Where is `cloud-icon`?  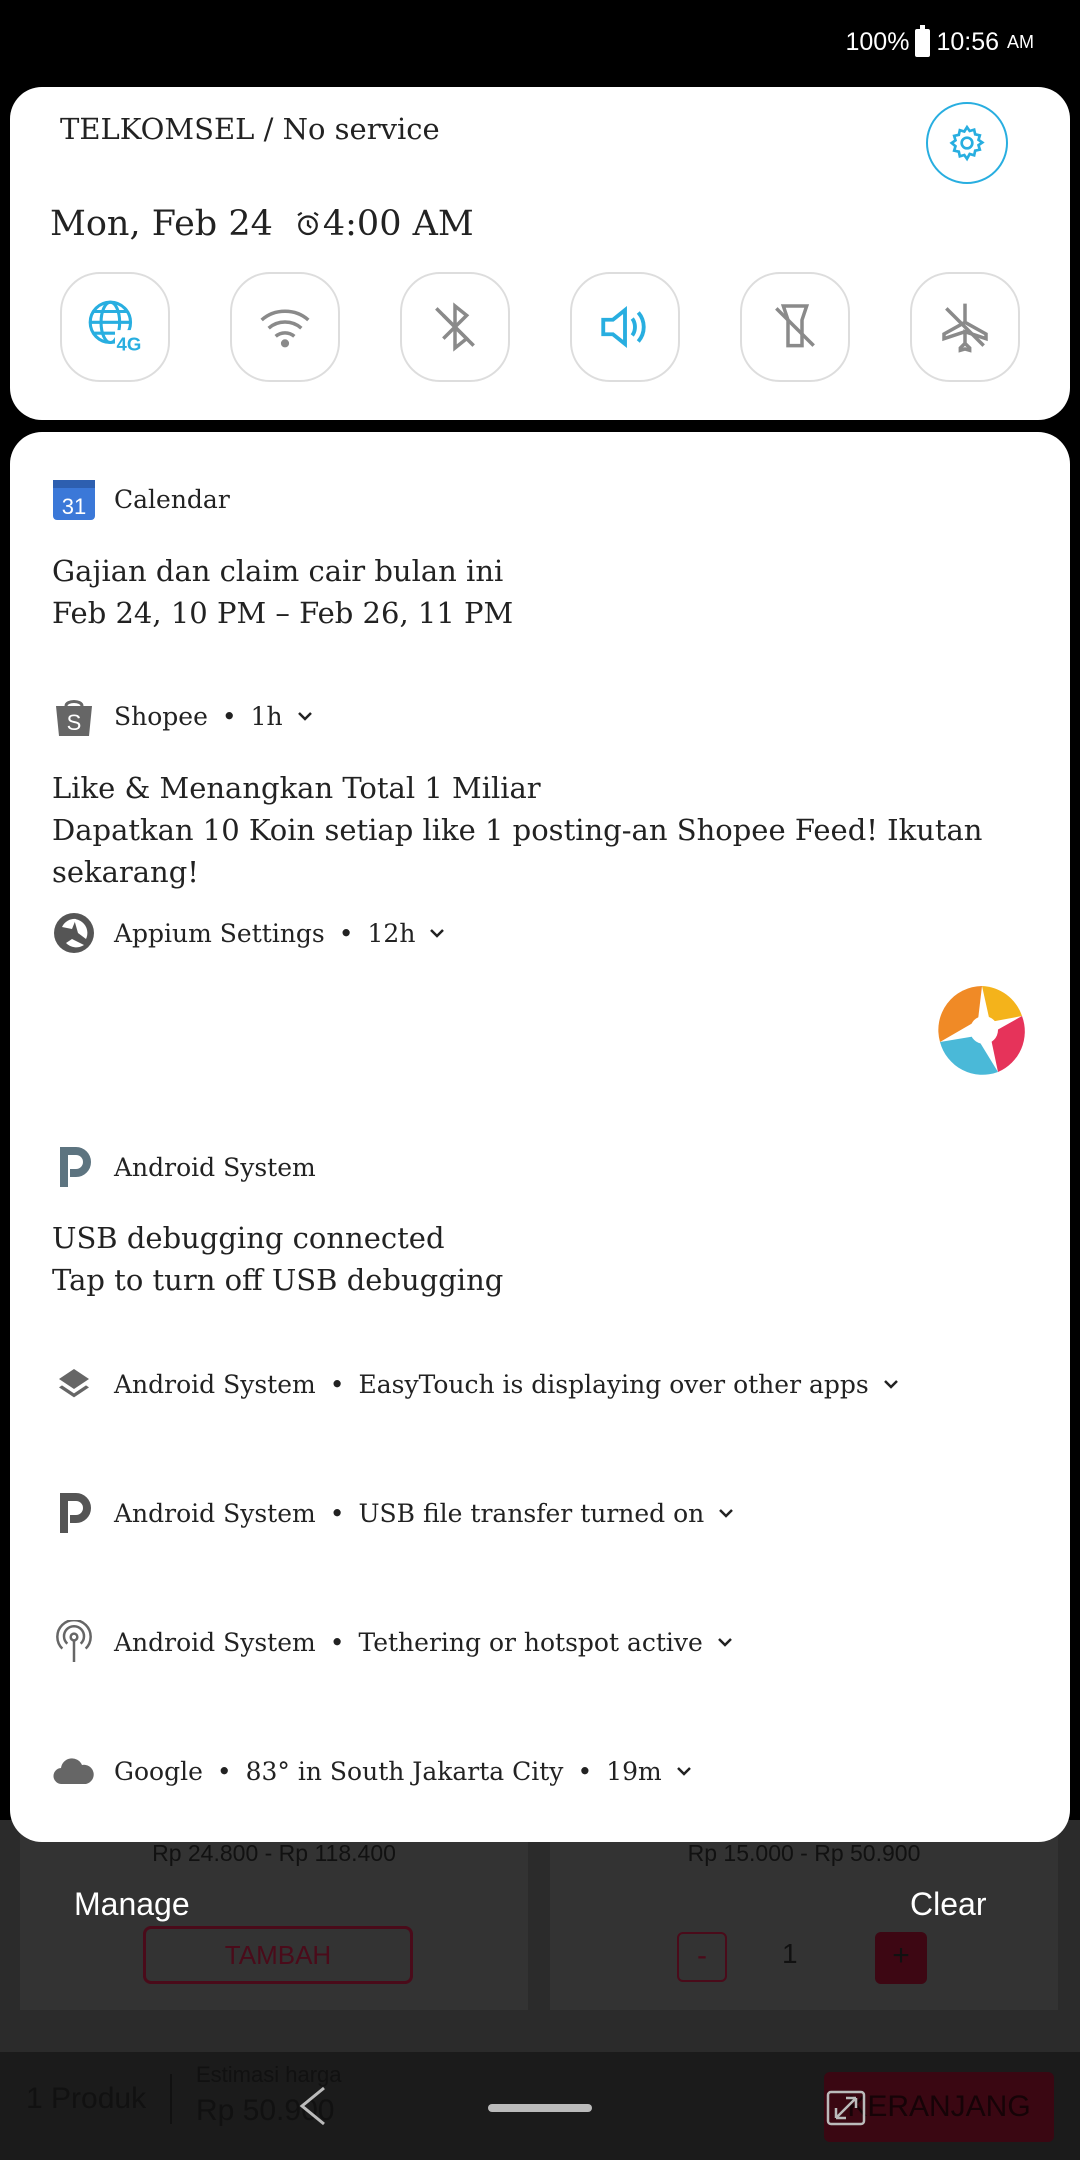
cloud-icon is located at coordinates (74, 1771).